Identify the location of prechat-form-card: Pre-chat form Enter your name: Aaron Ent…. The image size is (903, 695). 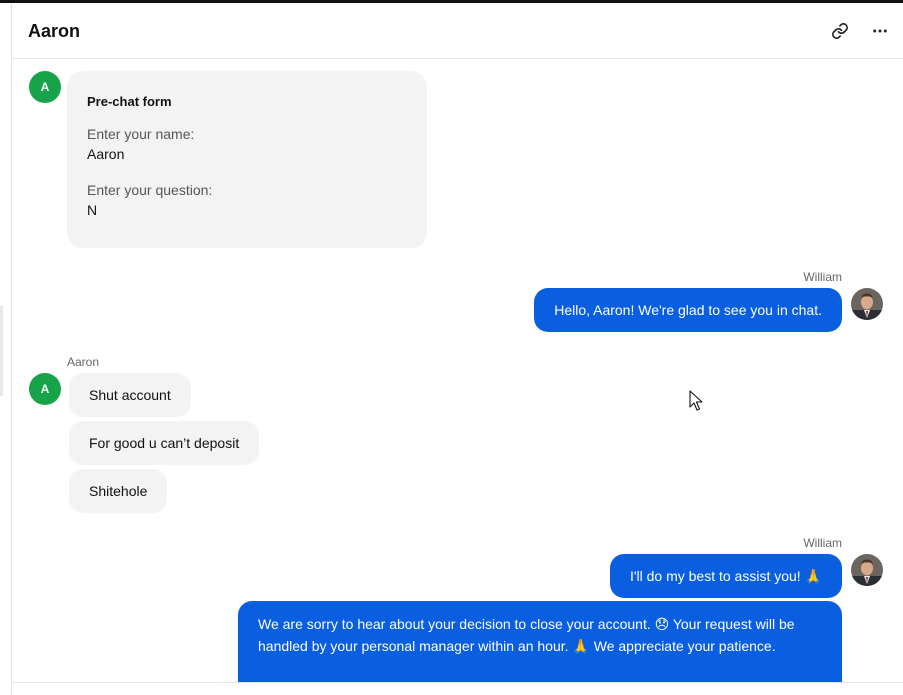
(247, 159).